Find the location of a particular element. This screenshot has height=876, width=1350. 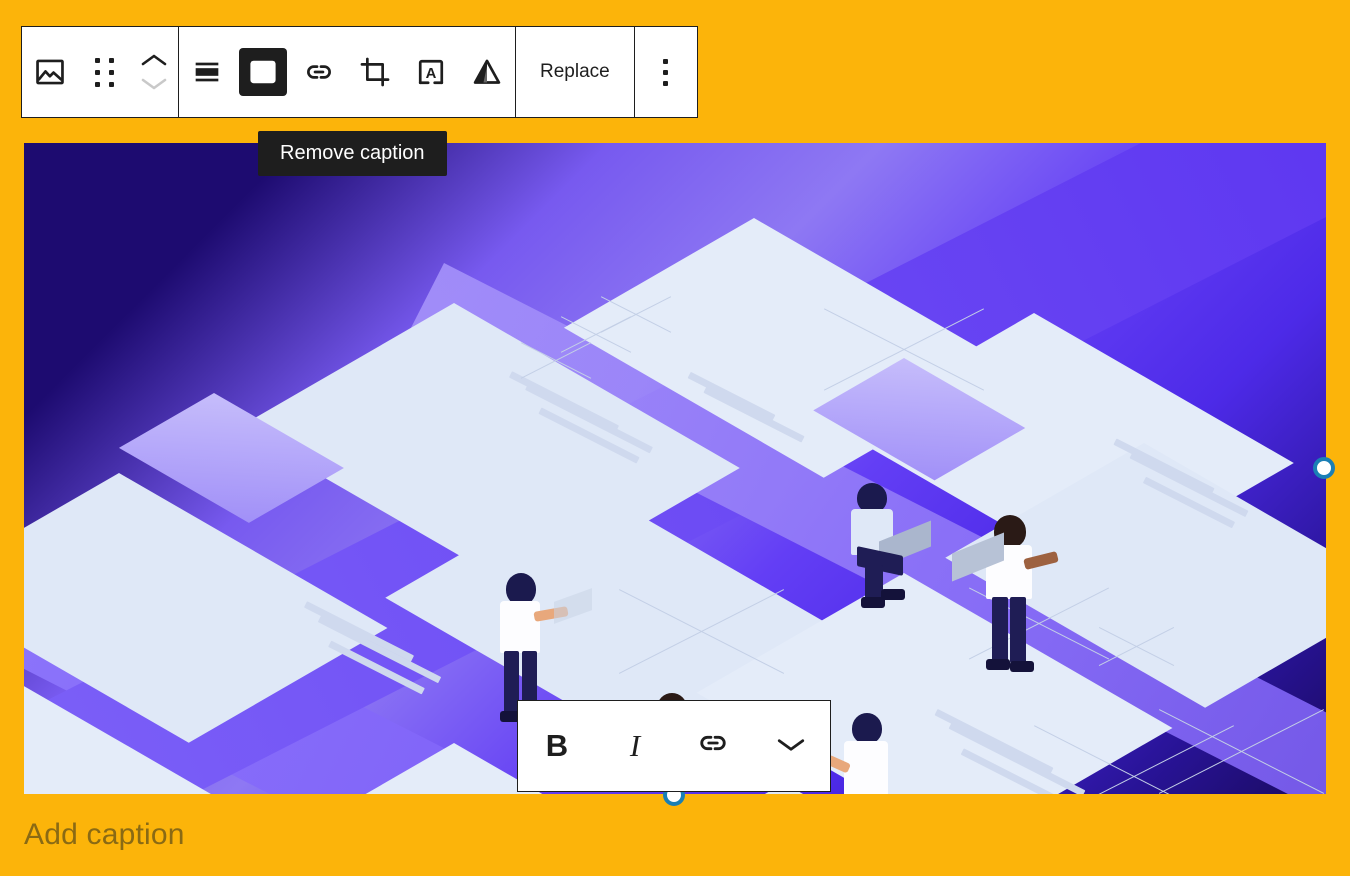

three-dots-vertical-icon is located at coordinates (666, 72).